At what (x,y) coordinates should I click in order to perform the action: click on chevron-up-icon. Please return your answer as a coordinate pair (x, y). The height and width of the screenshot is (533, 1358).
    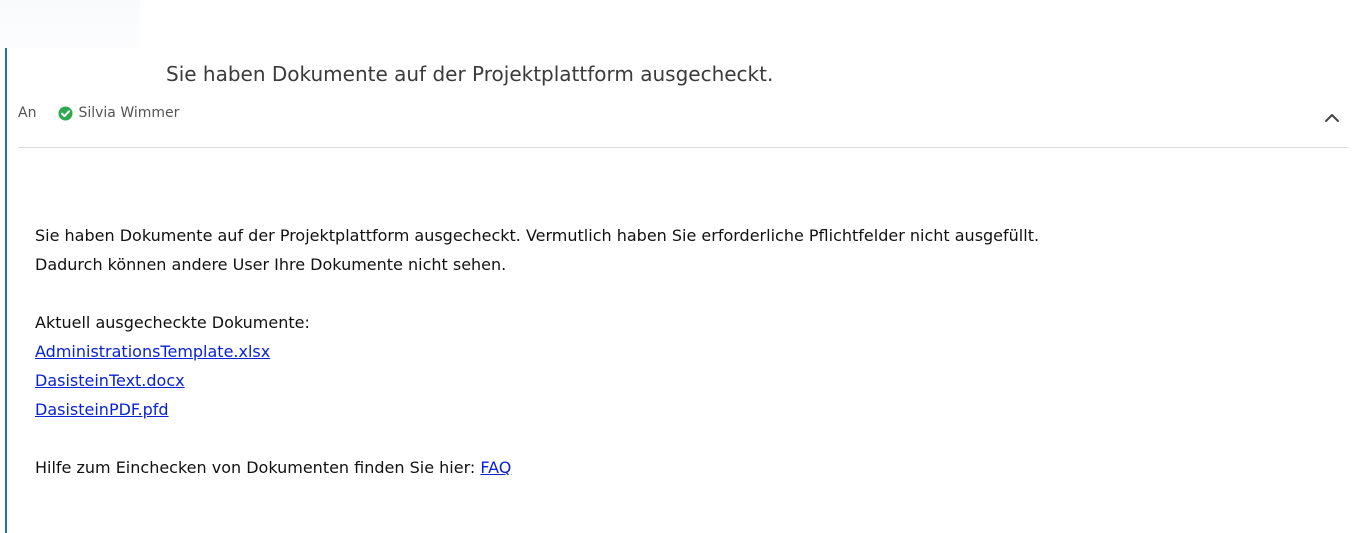
    Looking at the image, I should click on (1332, 120).